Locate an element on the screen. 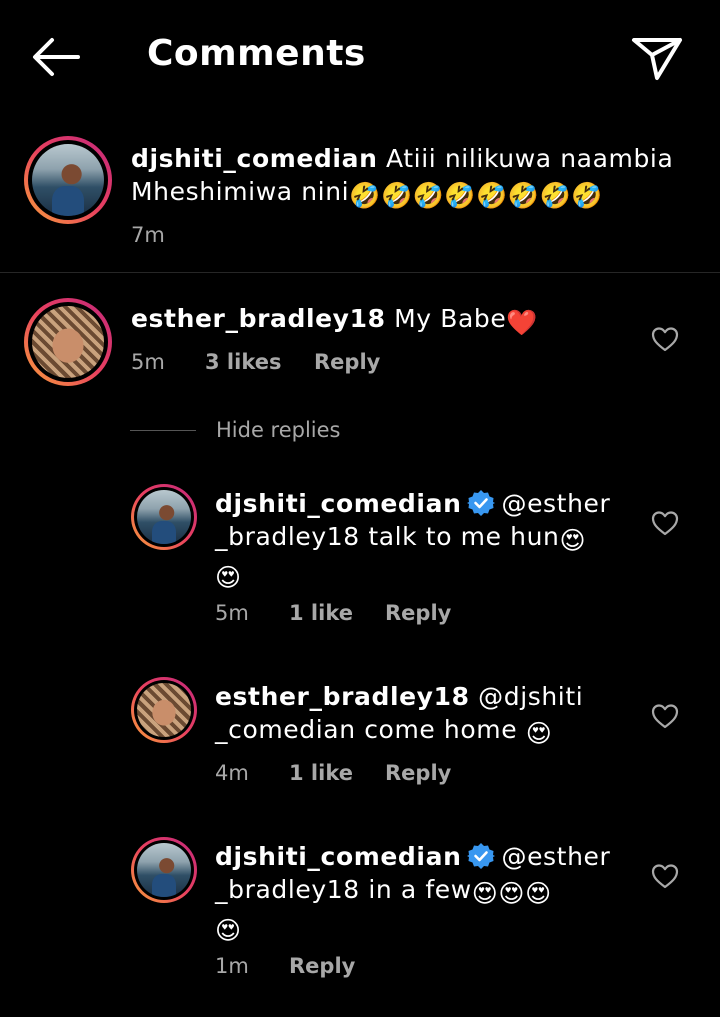 Image resolution: width=720 pixels, height=1017 pixels. caption-body-line2: Mheshimiwa nini is located at coordinates (240, 191).